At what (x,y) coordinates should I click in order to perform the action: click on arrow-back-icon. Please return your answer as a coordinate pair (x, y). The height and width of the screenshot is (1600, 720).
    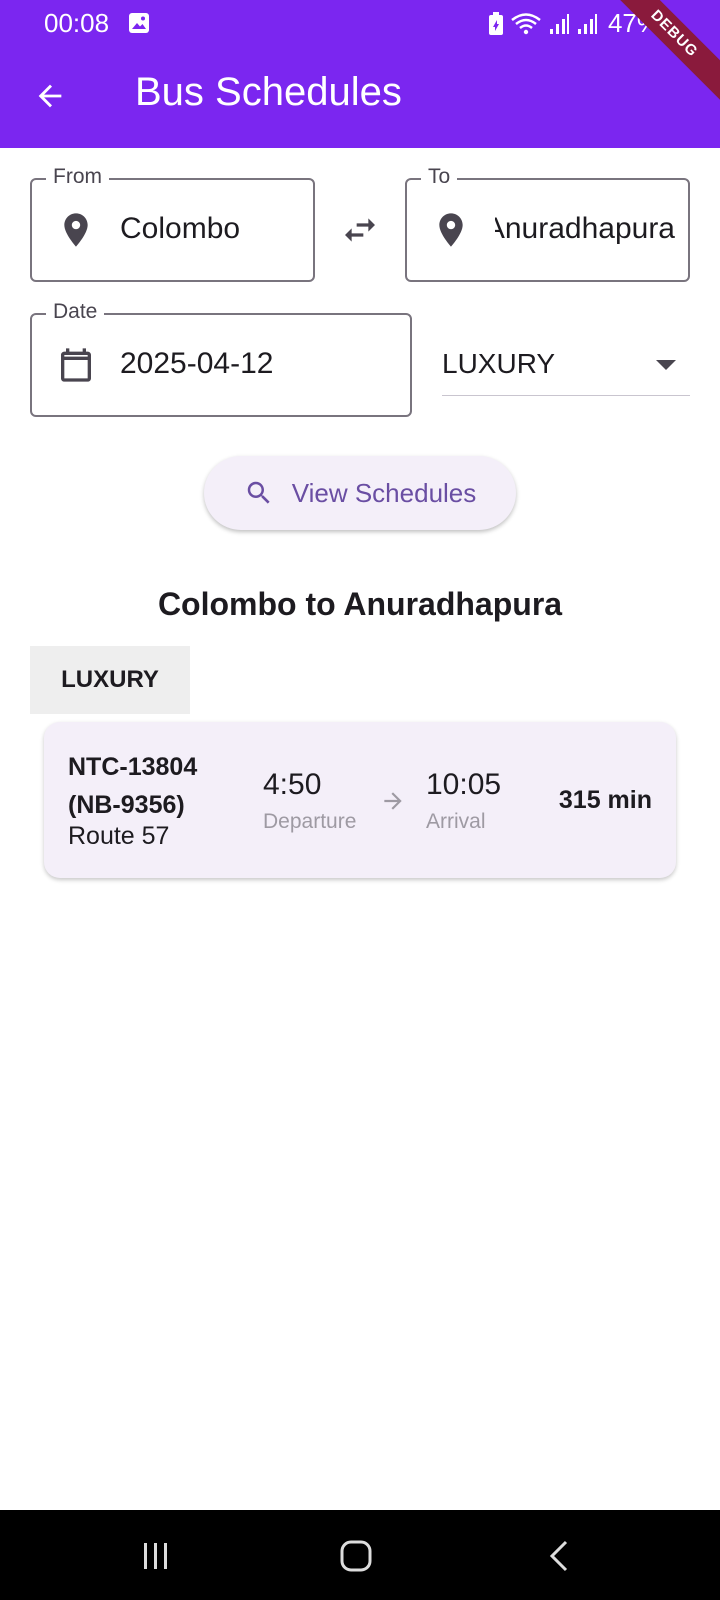
    Looking at the image, I should click on (50, 96).